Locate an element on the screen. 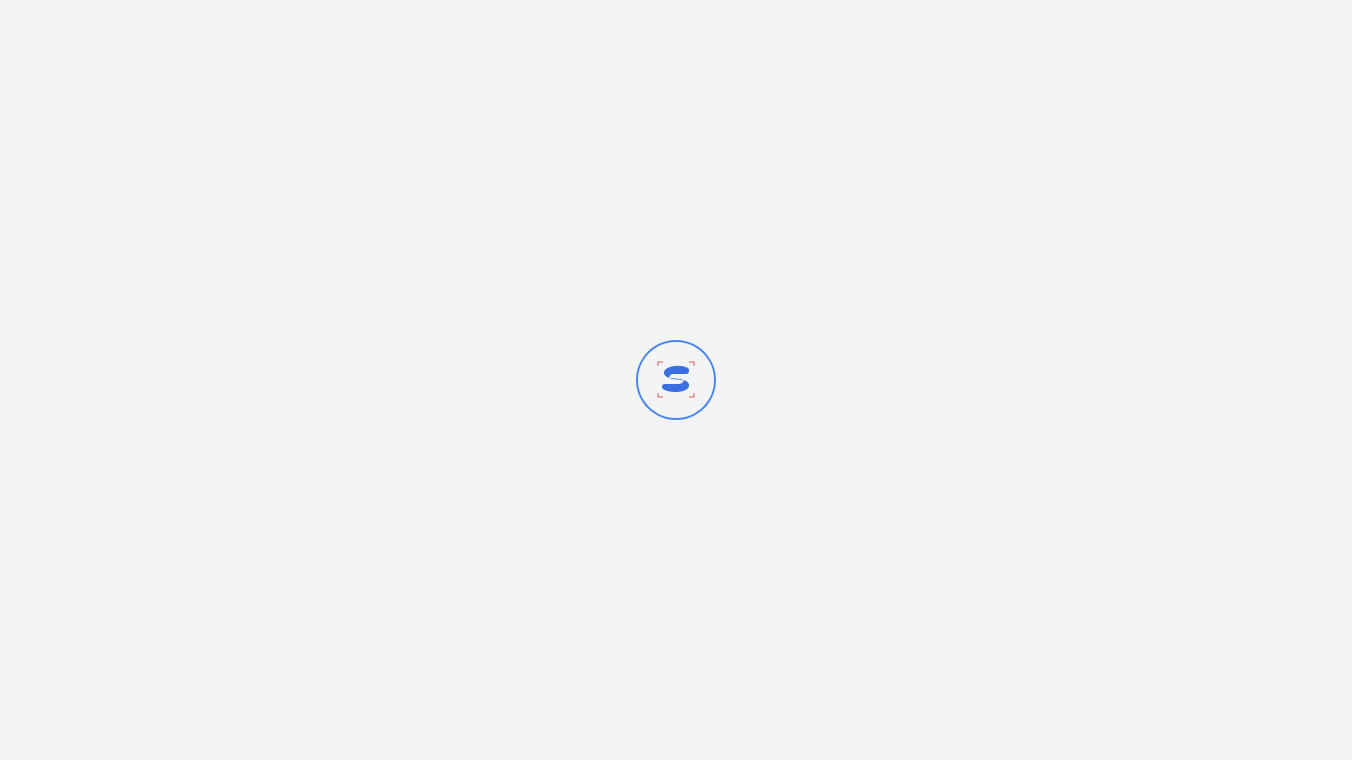 The width and height of the screenshot is (1352, 760). brand-s-logo-icon is located at coordinates (676, 380).